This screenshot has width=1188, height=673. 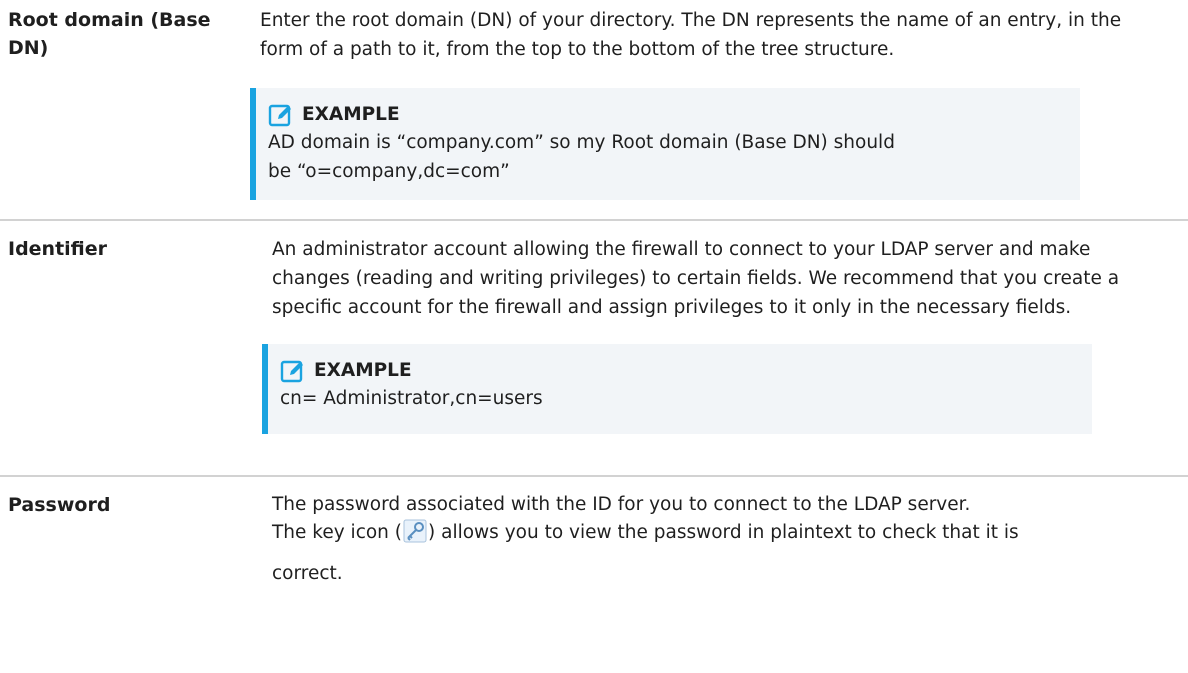 I want to click on example-callout: EXAMPLE cn= Administrator,cn=users, so click(x=677, y=389).